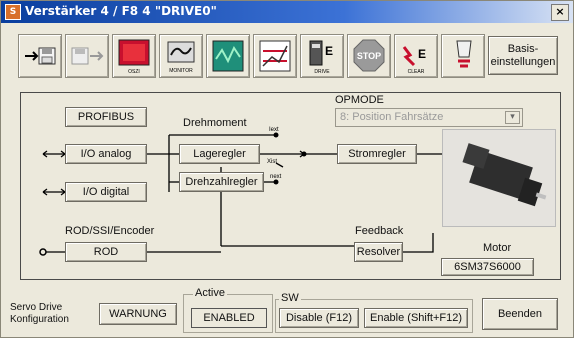 The width and height of the screenshot is (574, 338). I want to click on toolbar-save-button, so click(40, 56).